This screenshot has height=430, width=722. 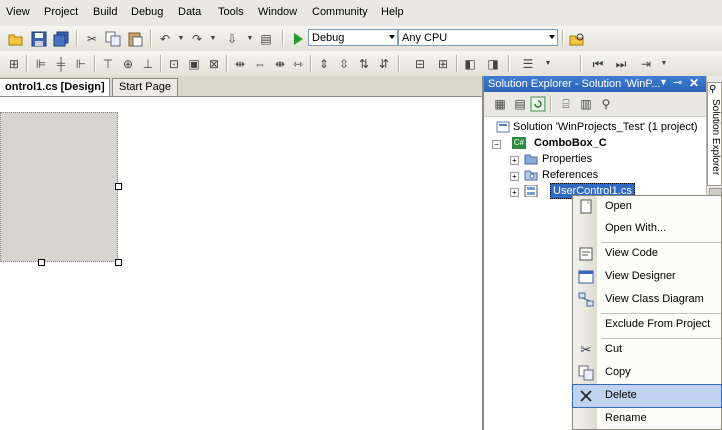 I want to click on menu-debug: Debug, so click(x=147, y=12).